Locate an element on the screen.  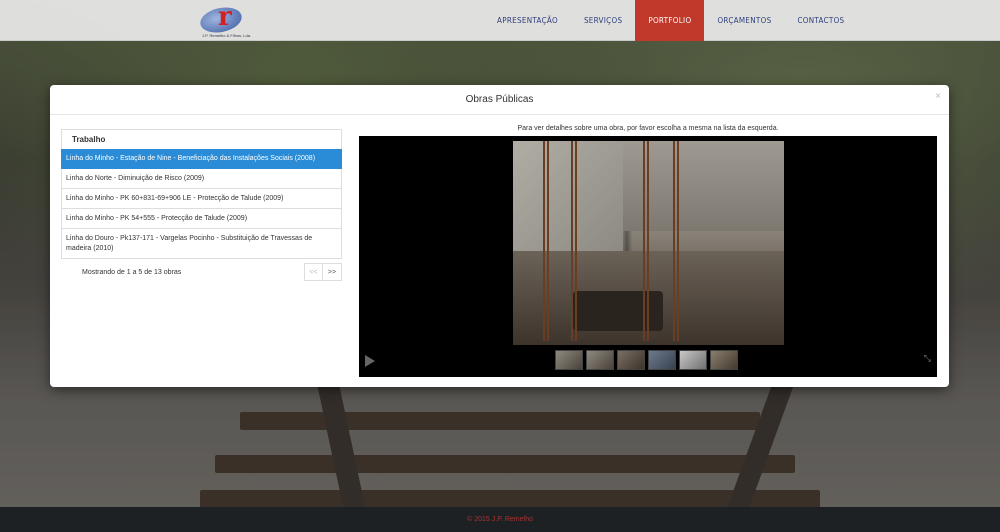
results-count: Mostrando de 1 a 5 de 13 obras is located at coordinates (132, 272).